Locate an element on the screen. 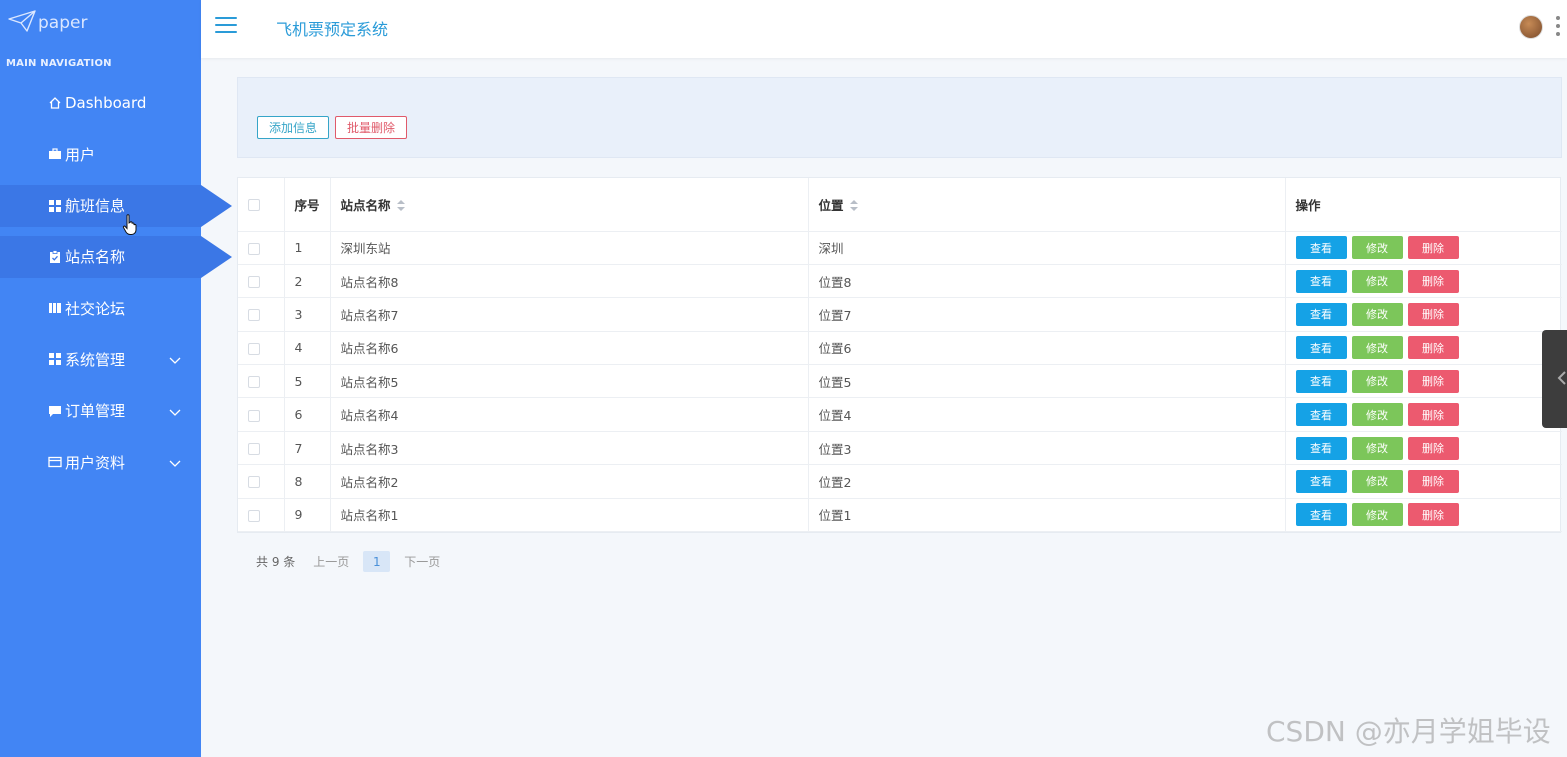 The width and height of the screenshot is (1567, 757). chevron-down-icon is located at coordinates (175, 410).